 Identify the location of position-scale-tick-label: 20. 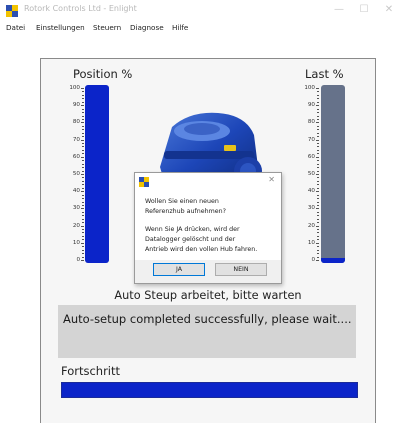
(76, 225).